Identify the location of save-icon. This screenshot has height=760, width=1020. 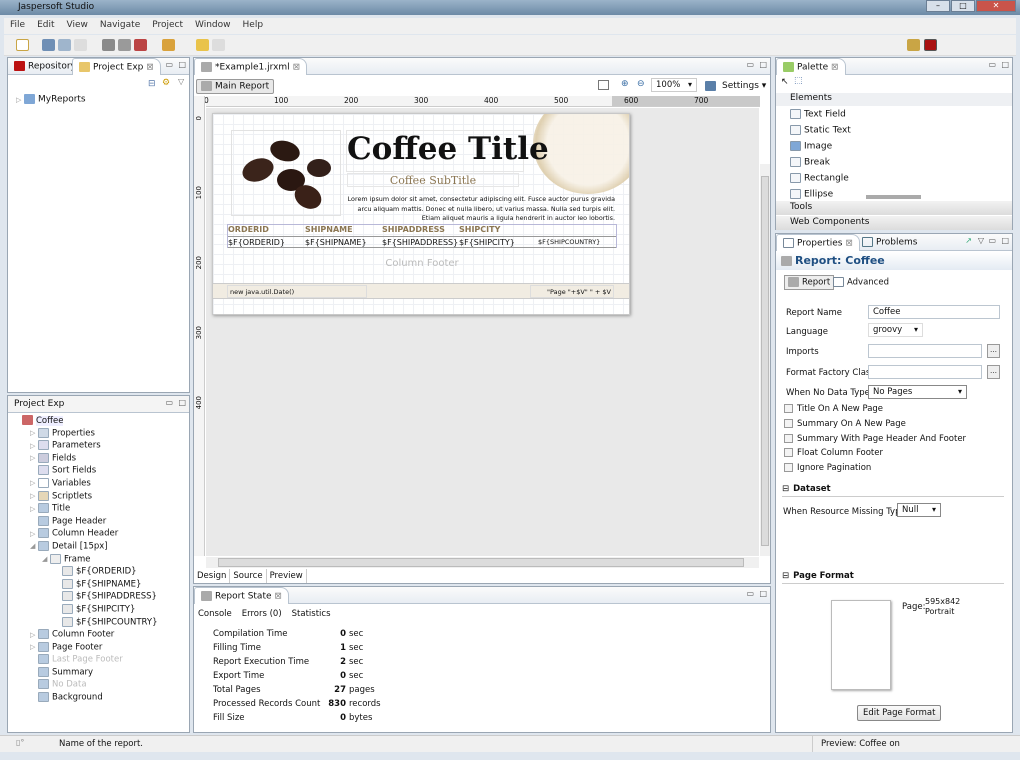
(48, 45).